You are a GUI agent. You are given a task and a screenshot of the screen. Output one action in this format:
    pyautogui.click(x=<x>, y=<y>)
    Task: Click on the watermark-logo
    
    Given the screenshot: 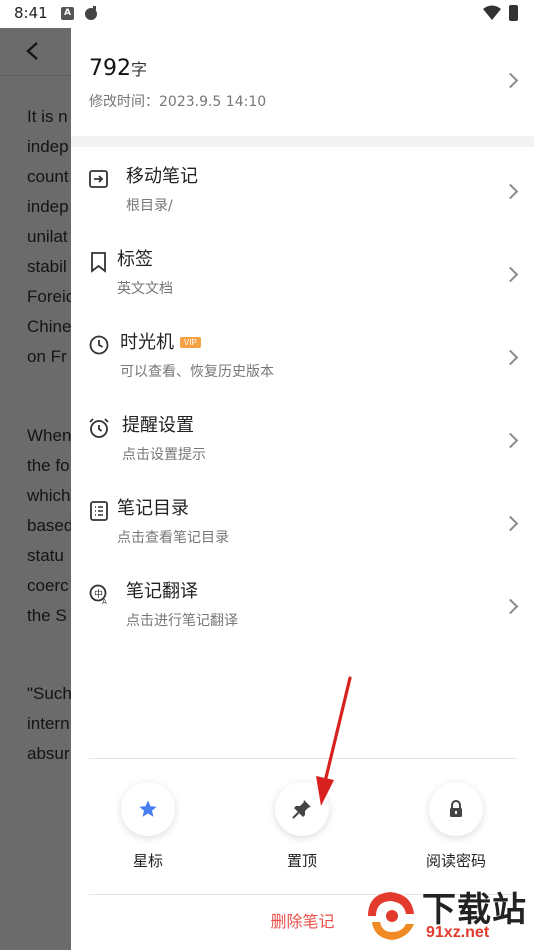 What is the action you would take?
    pyautogui.click(x=391, y=916)
    